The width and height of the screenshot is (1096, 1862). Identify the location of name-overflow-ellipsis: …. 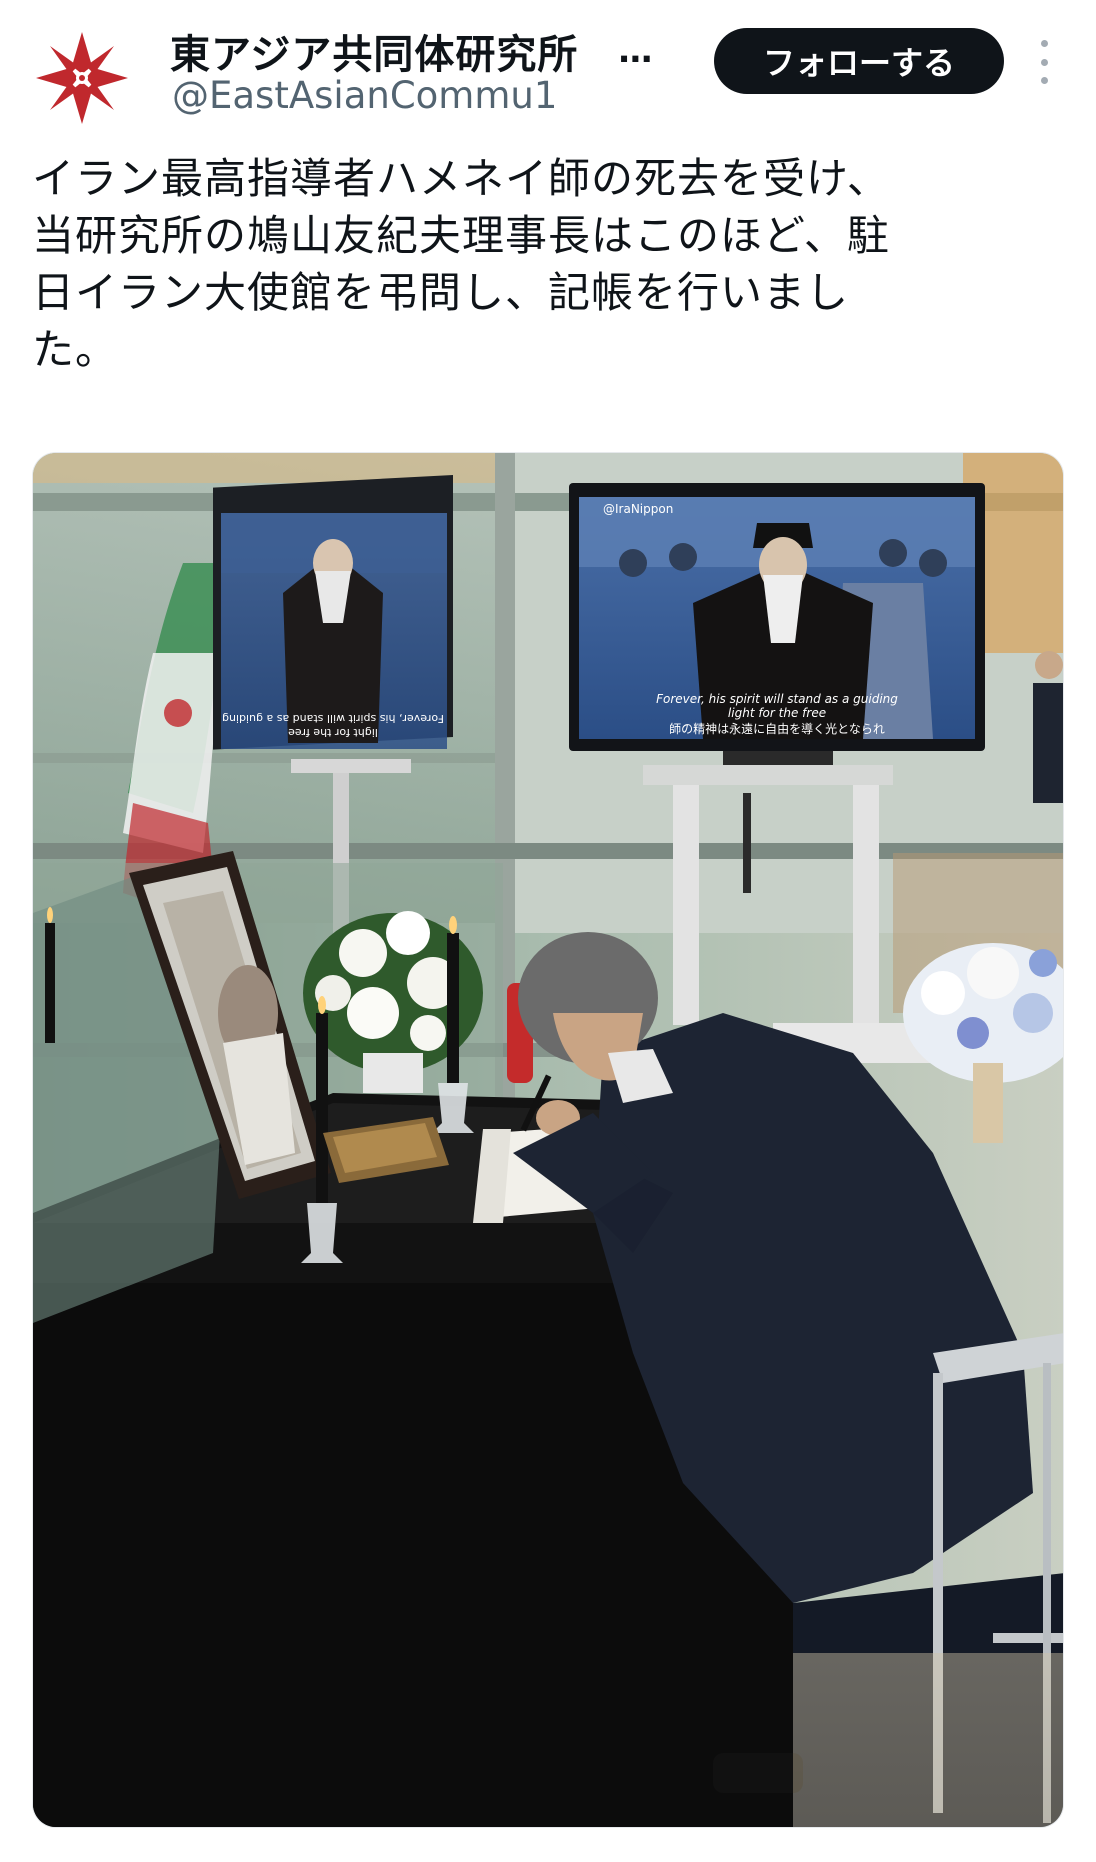
(636, 51).